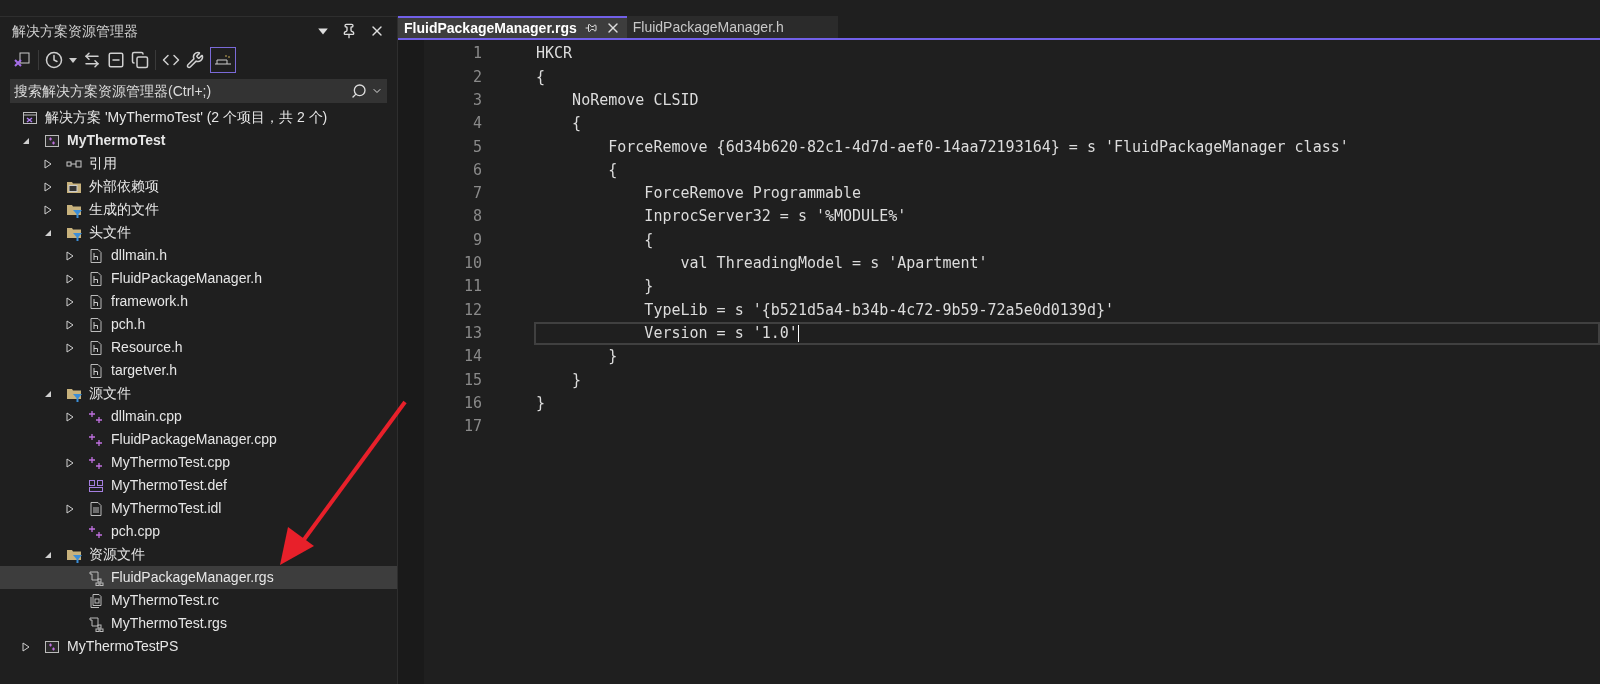 The image size is (1600, 684). Describe the element at coordinates (124, 186) in the screenshot. I see `tree-item-label: 外部依赖项` at that location.